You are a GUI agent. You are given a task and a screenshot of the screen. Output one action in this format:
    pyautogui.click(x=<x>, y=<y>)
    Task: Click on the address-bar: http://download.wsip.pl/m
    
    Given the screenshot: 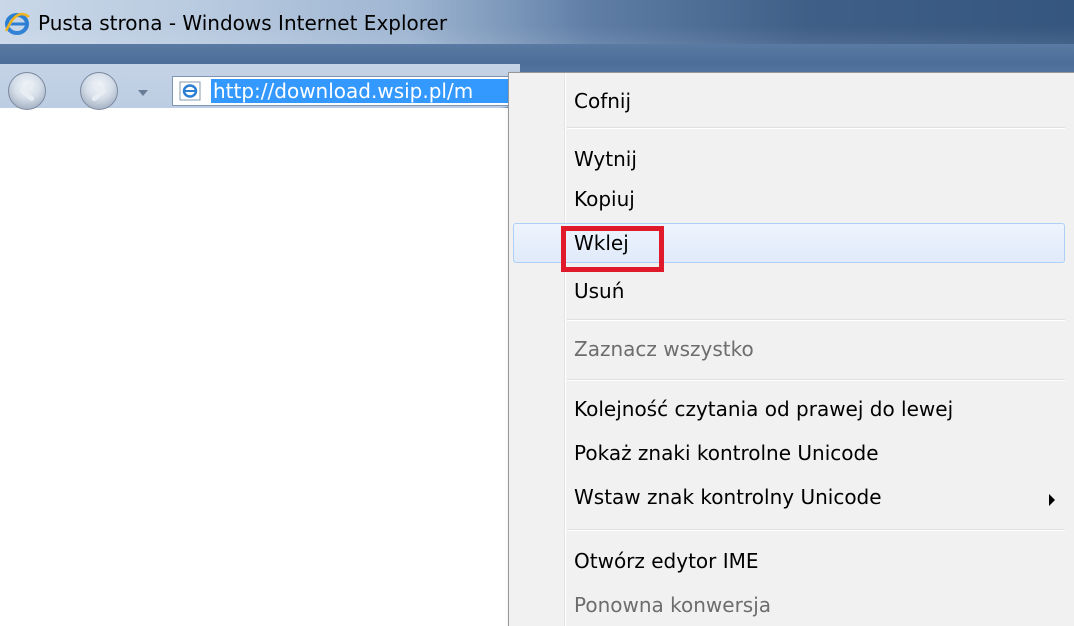 What is the action you would take?
    pyautogui.click(x=342, y=91)
    